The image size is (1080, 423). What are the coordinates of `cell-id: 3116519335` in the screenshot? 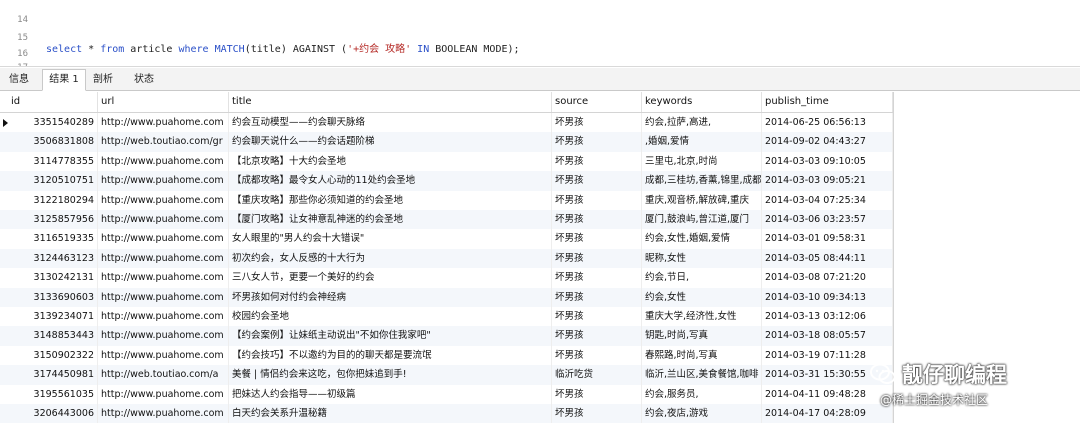 It's located at (53, 239).